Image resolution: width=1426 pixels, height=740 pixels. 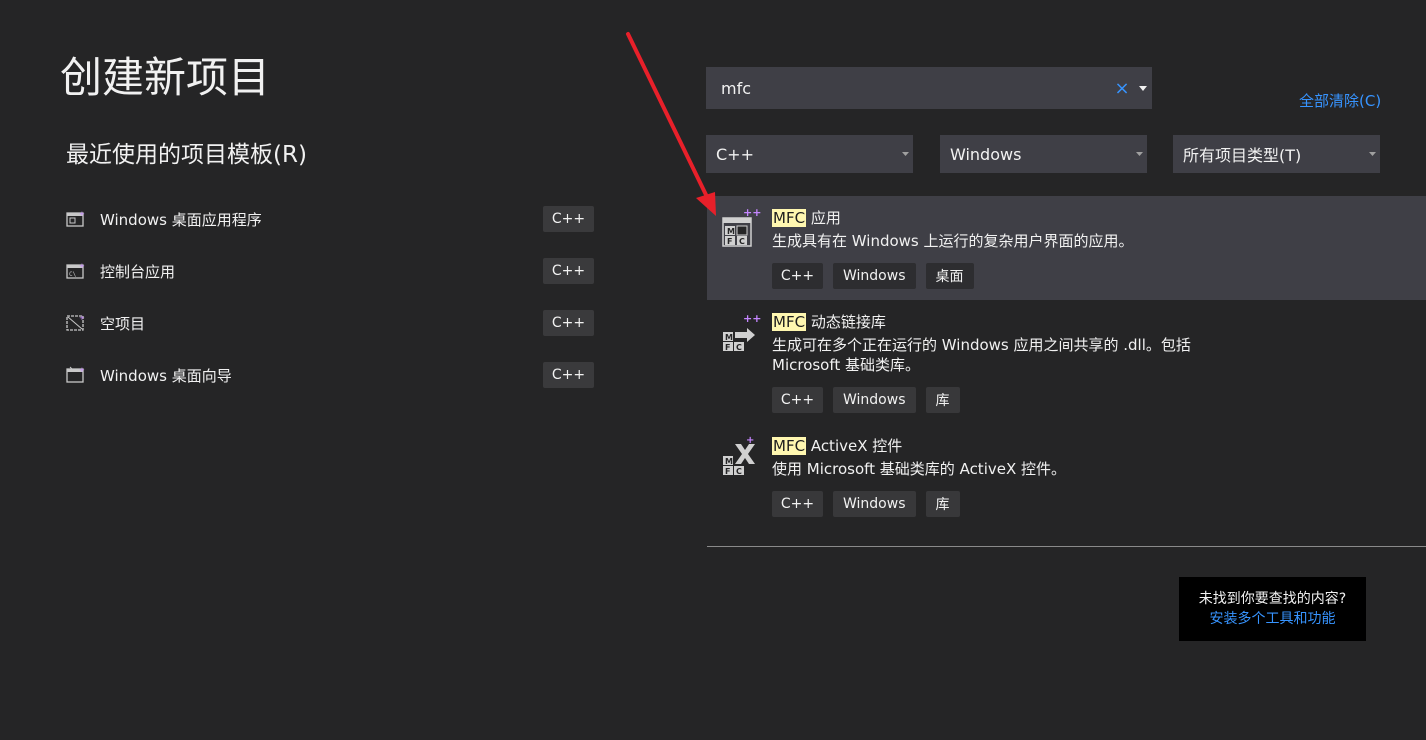 What do you see at coordinates (1272, 599) in the screenshot?
I see `not-found-question: 未找到你要查找的内容?` at bounding box center [1272, 599].